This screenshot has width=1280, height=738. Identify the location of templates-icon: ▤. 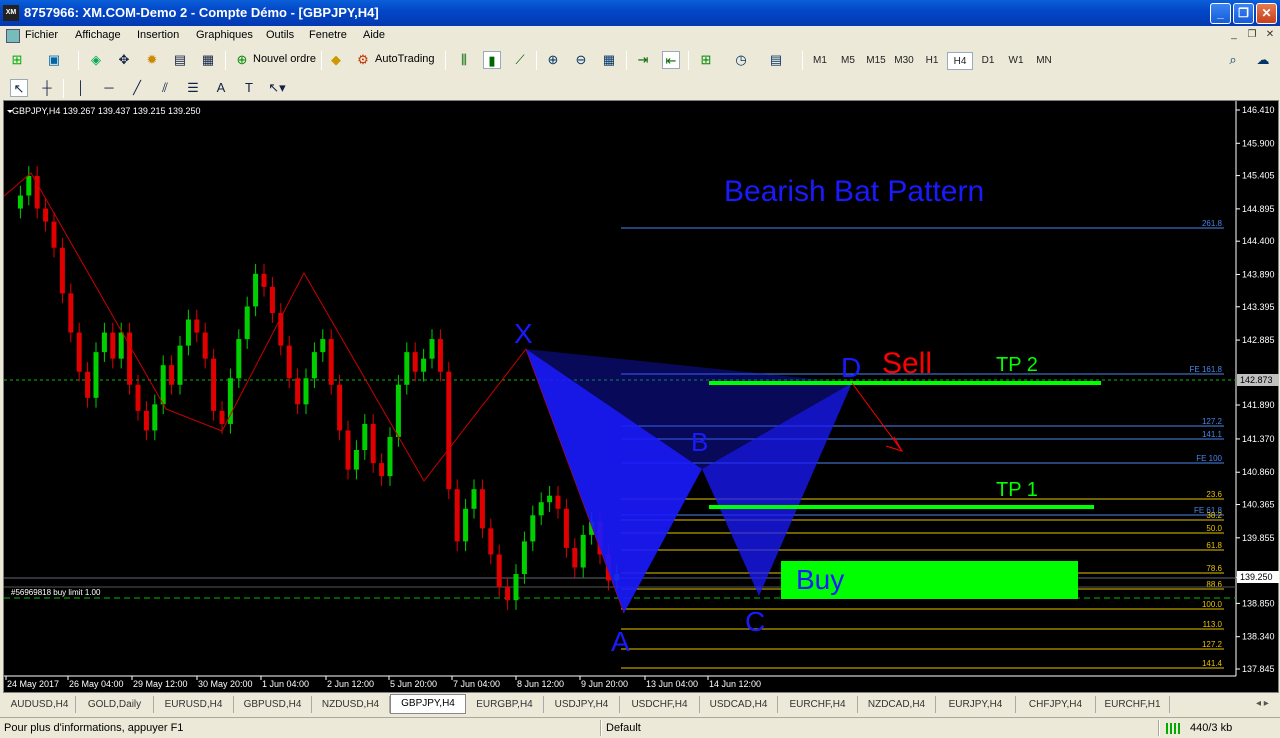
(776, 60).